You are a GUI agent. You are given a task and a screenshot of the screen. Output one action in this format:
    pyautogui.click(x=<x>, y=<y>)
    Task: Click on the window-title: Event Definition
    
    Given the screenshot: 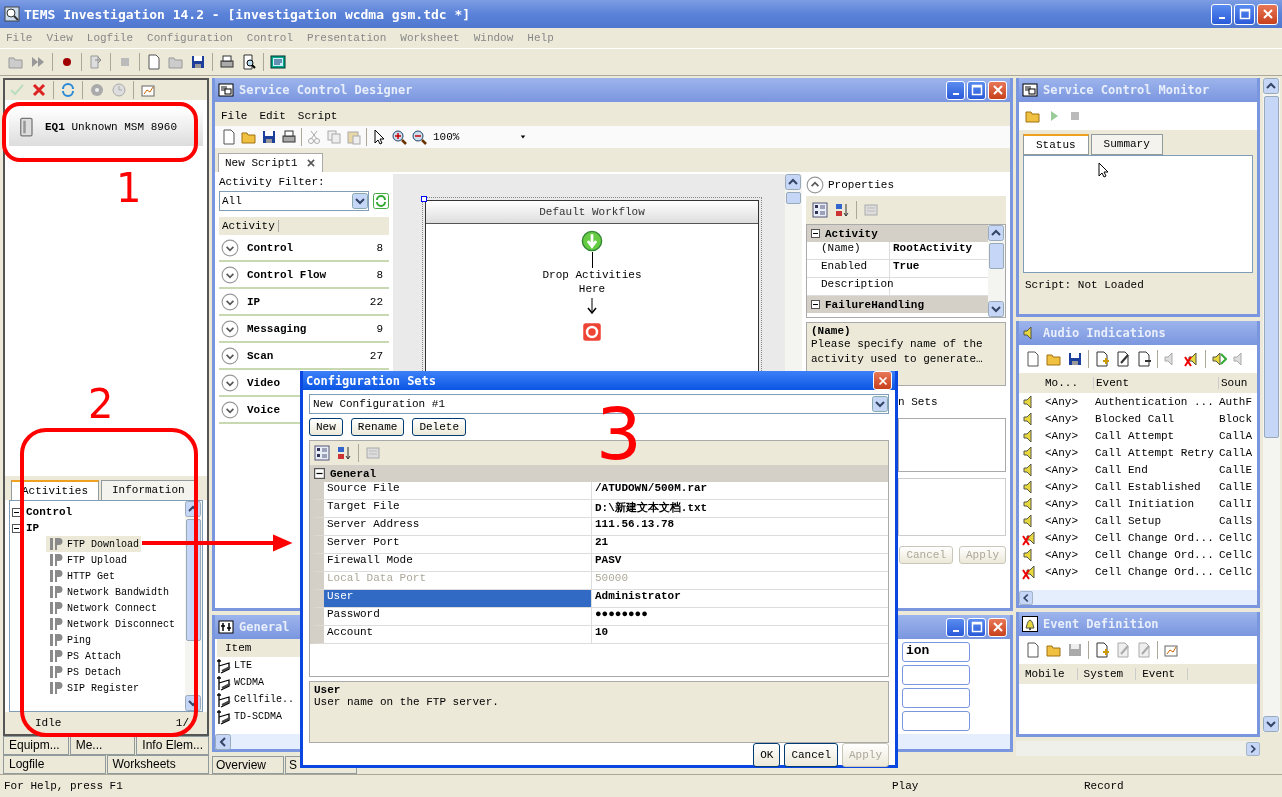 What is the action you would take?
    pyautogui.click(x=1101, y=624)
    